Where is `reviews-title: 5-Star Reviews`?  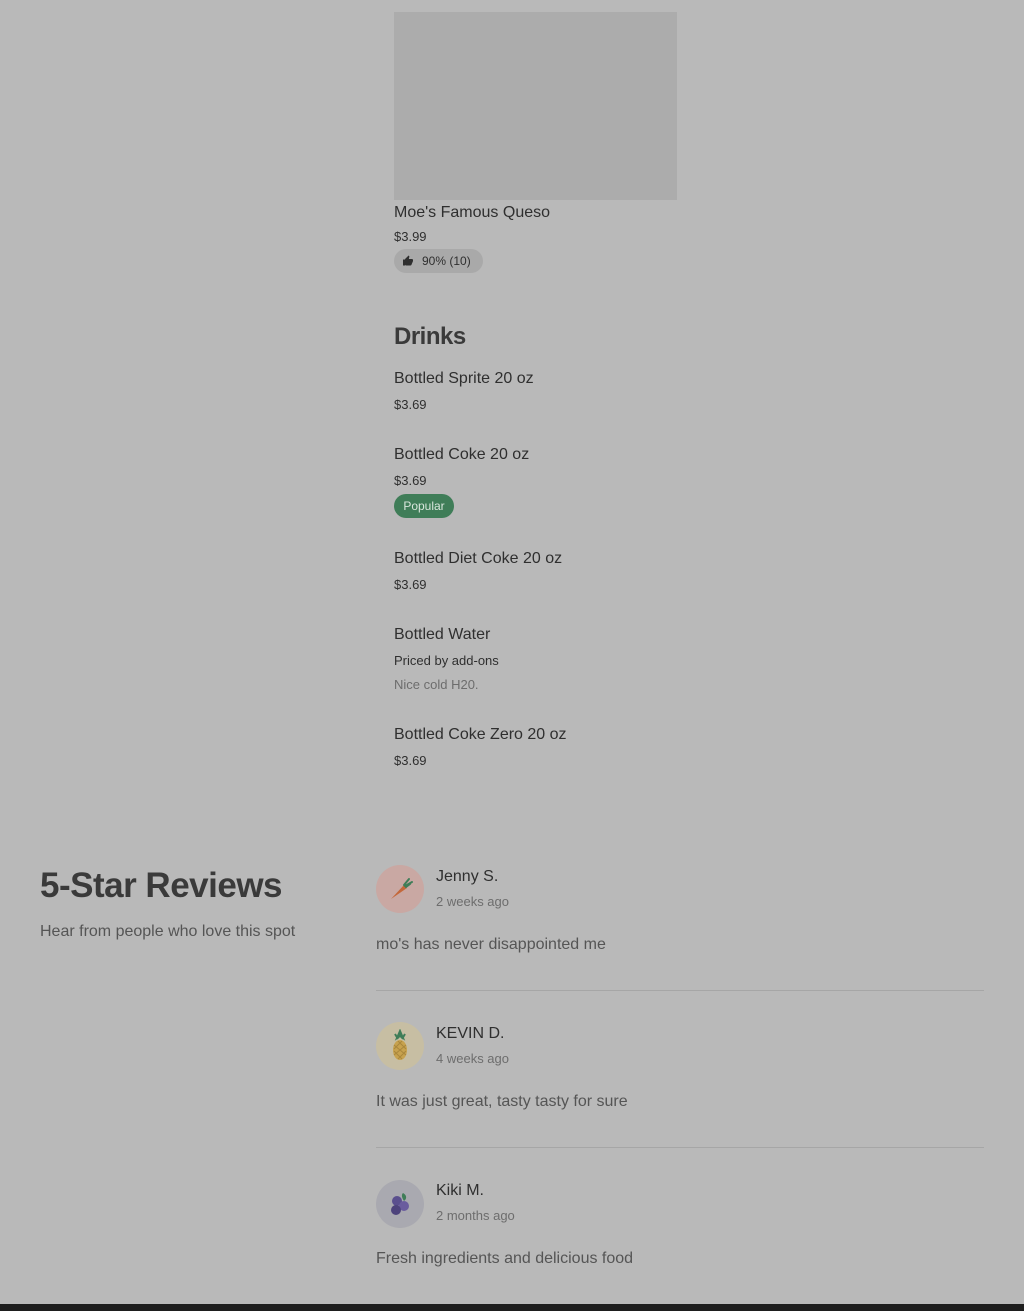 reviews-title: 5-Star Reviews is located at coordinates (161, 885).